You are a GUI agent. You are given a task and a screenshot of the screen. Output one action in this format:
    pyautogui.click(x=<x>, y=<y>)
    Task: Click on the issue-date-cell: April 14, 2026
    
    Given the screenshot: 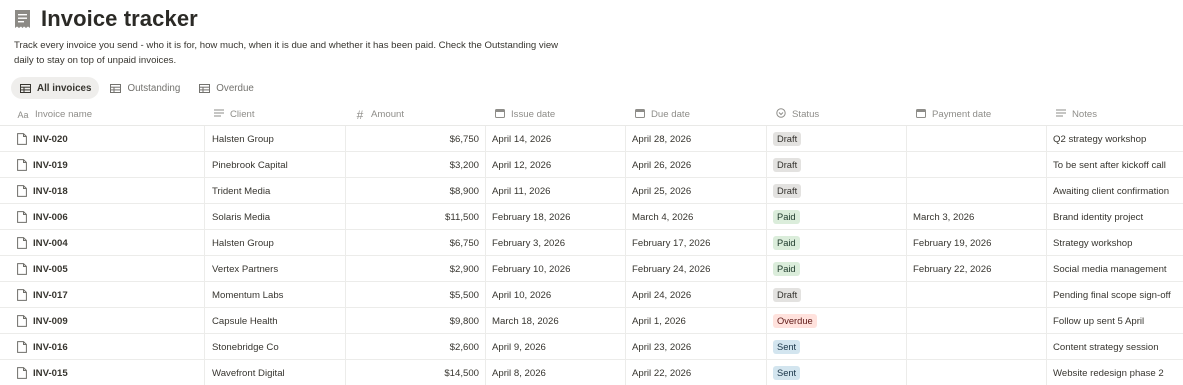 What is the action you would take?
    pyautogui.click(x=556, y=139)
    